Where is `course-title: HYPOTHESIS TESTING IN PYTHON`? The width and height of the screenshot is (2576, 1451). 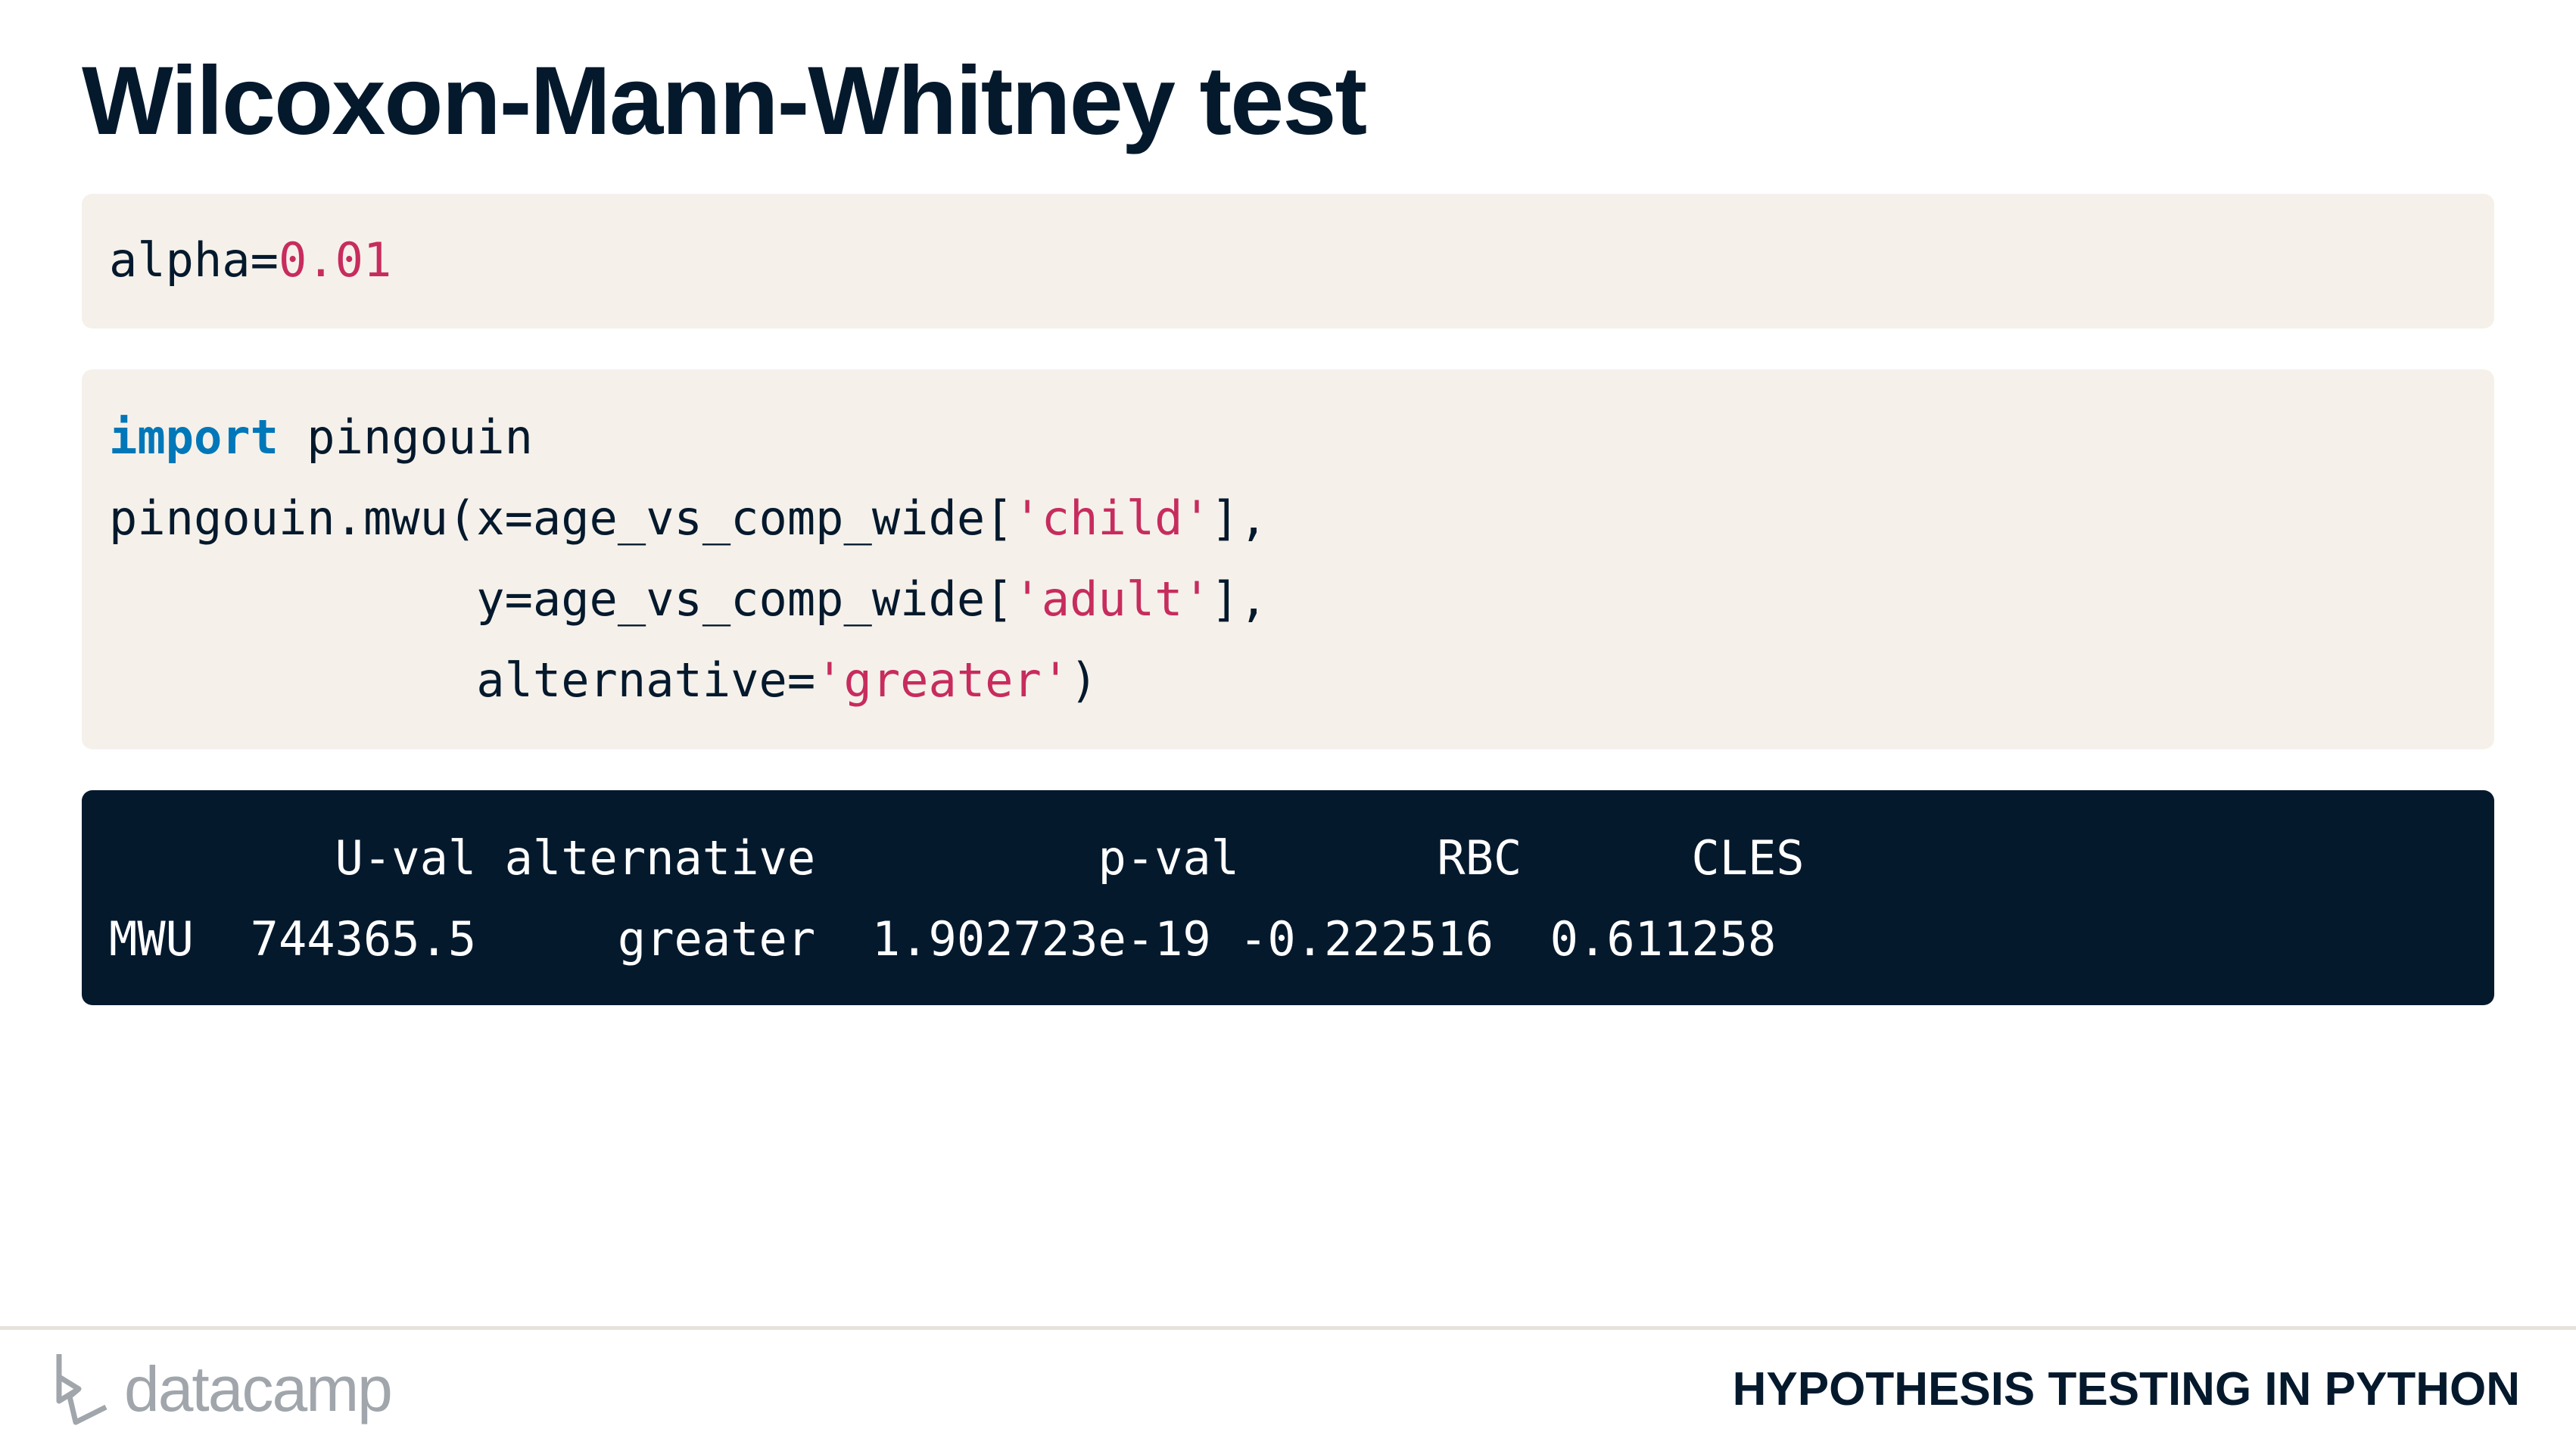 course-title: HYPOTHESIS TESTING IN PYTHON is located at coordinates (2126, 1389).